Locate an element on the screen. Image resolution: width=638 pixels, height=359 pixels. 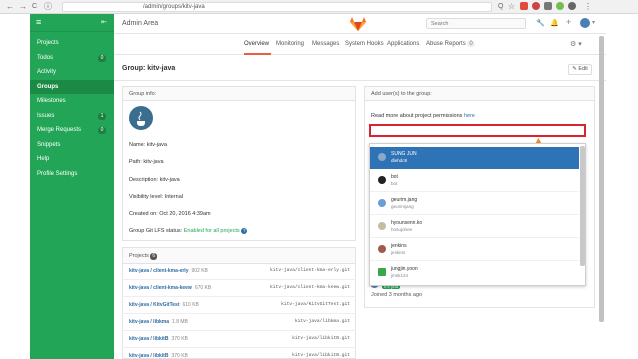
project-name: kitv-java / KitvGitTest is located at coordinates (154, 305).